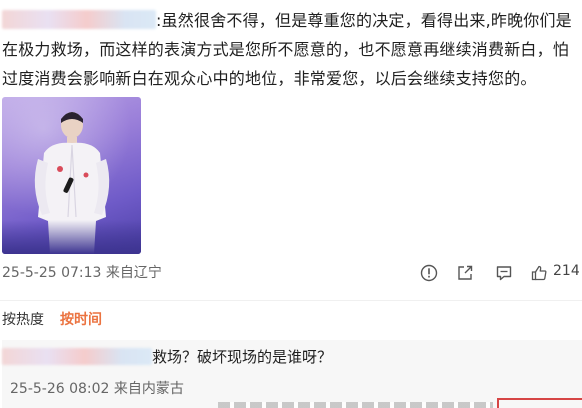  What do you see at coordinates (291, 300) in the screenshot?
I see `divider` at bounding box center [291, 300].